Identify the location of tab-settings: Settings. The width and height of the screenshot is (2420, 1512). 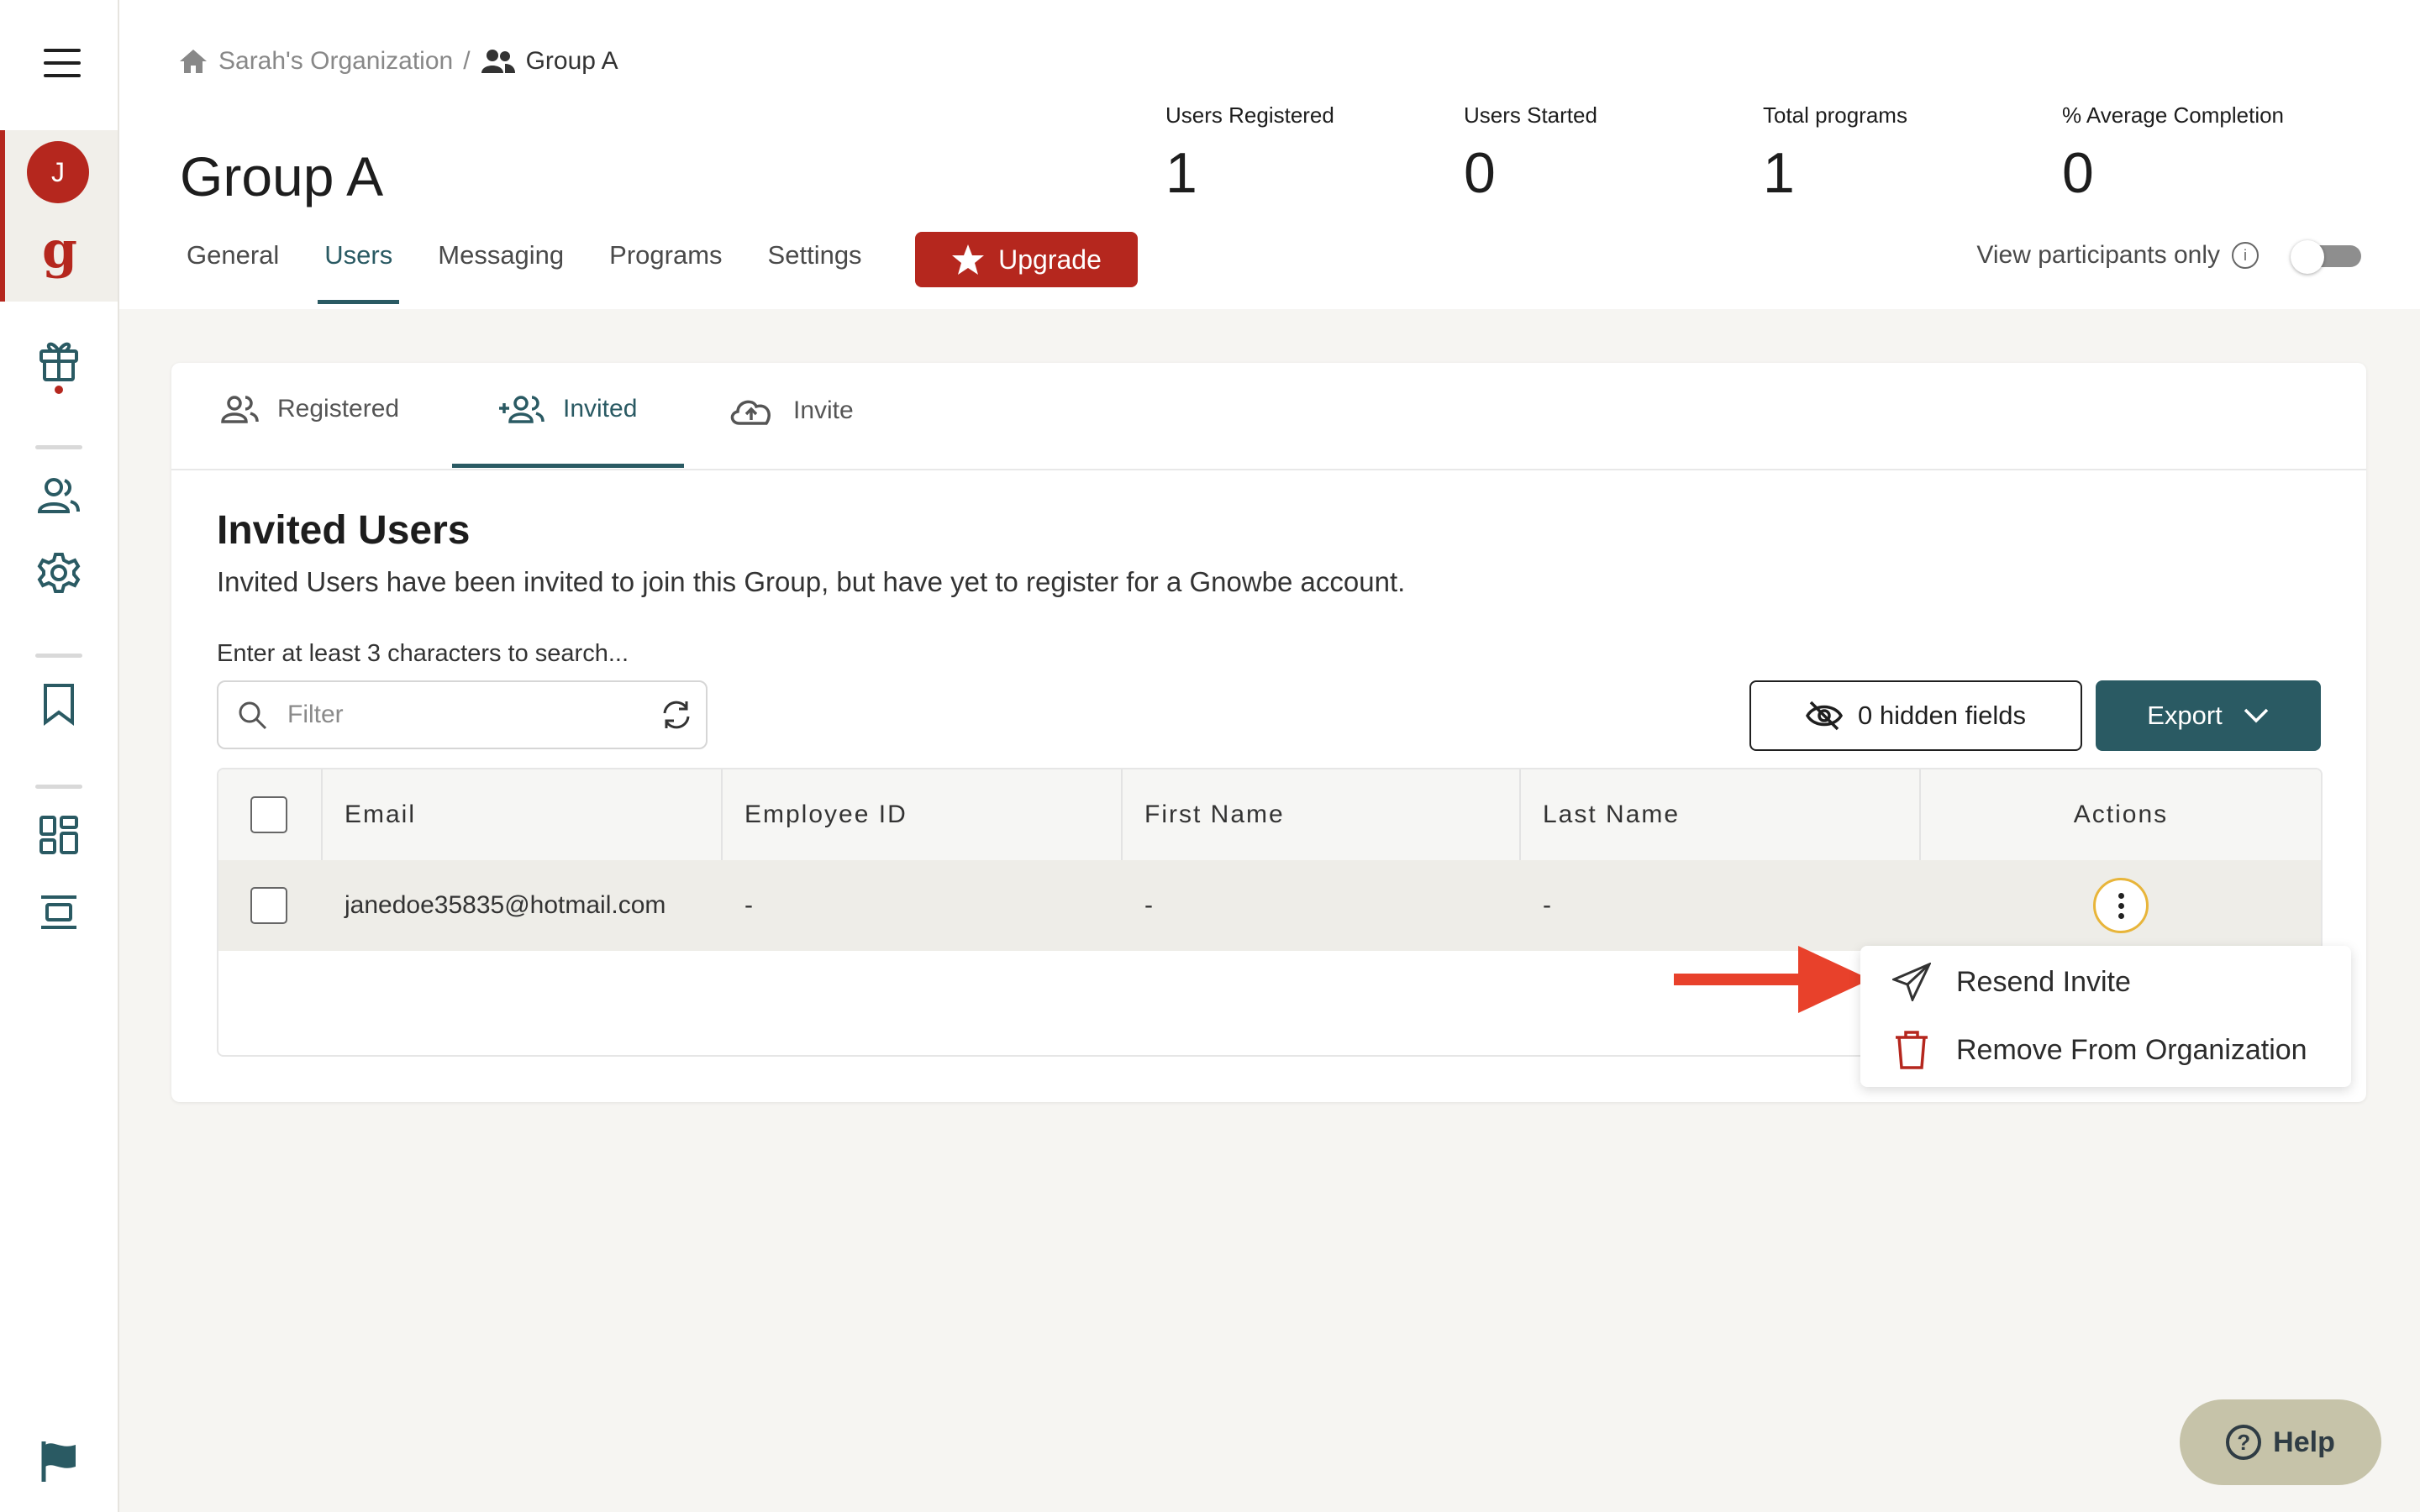
(815, 272).